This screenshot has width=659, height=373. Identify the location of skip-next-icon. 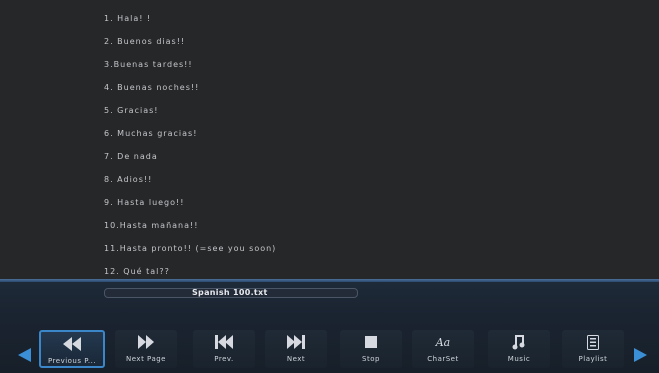
(296, 342).